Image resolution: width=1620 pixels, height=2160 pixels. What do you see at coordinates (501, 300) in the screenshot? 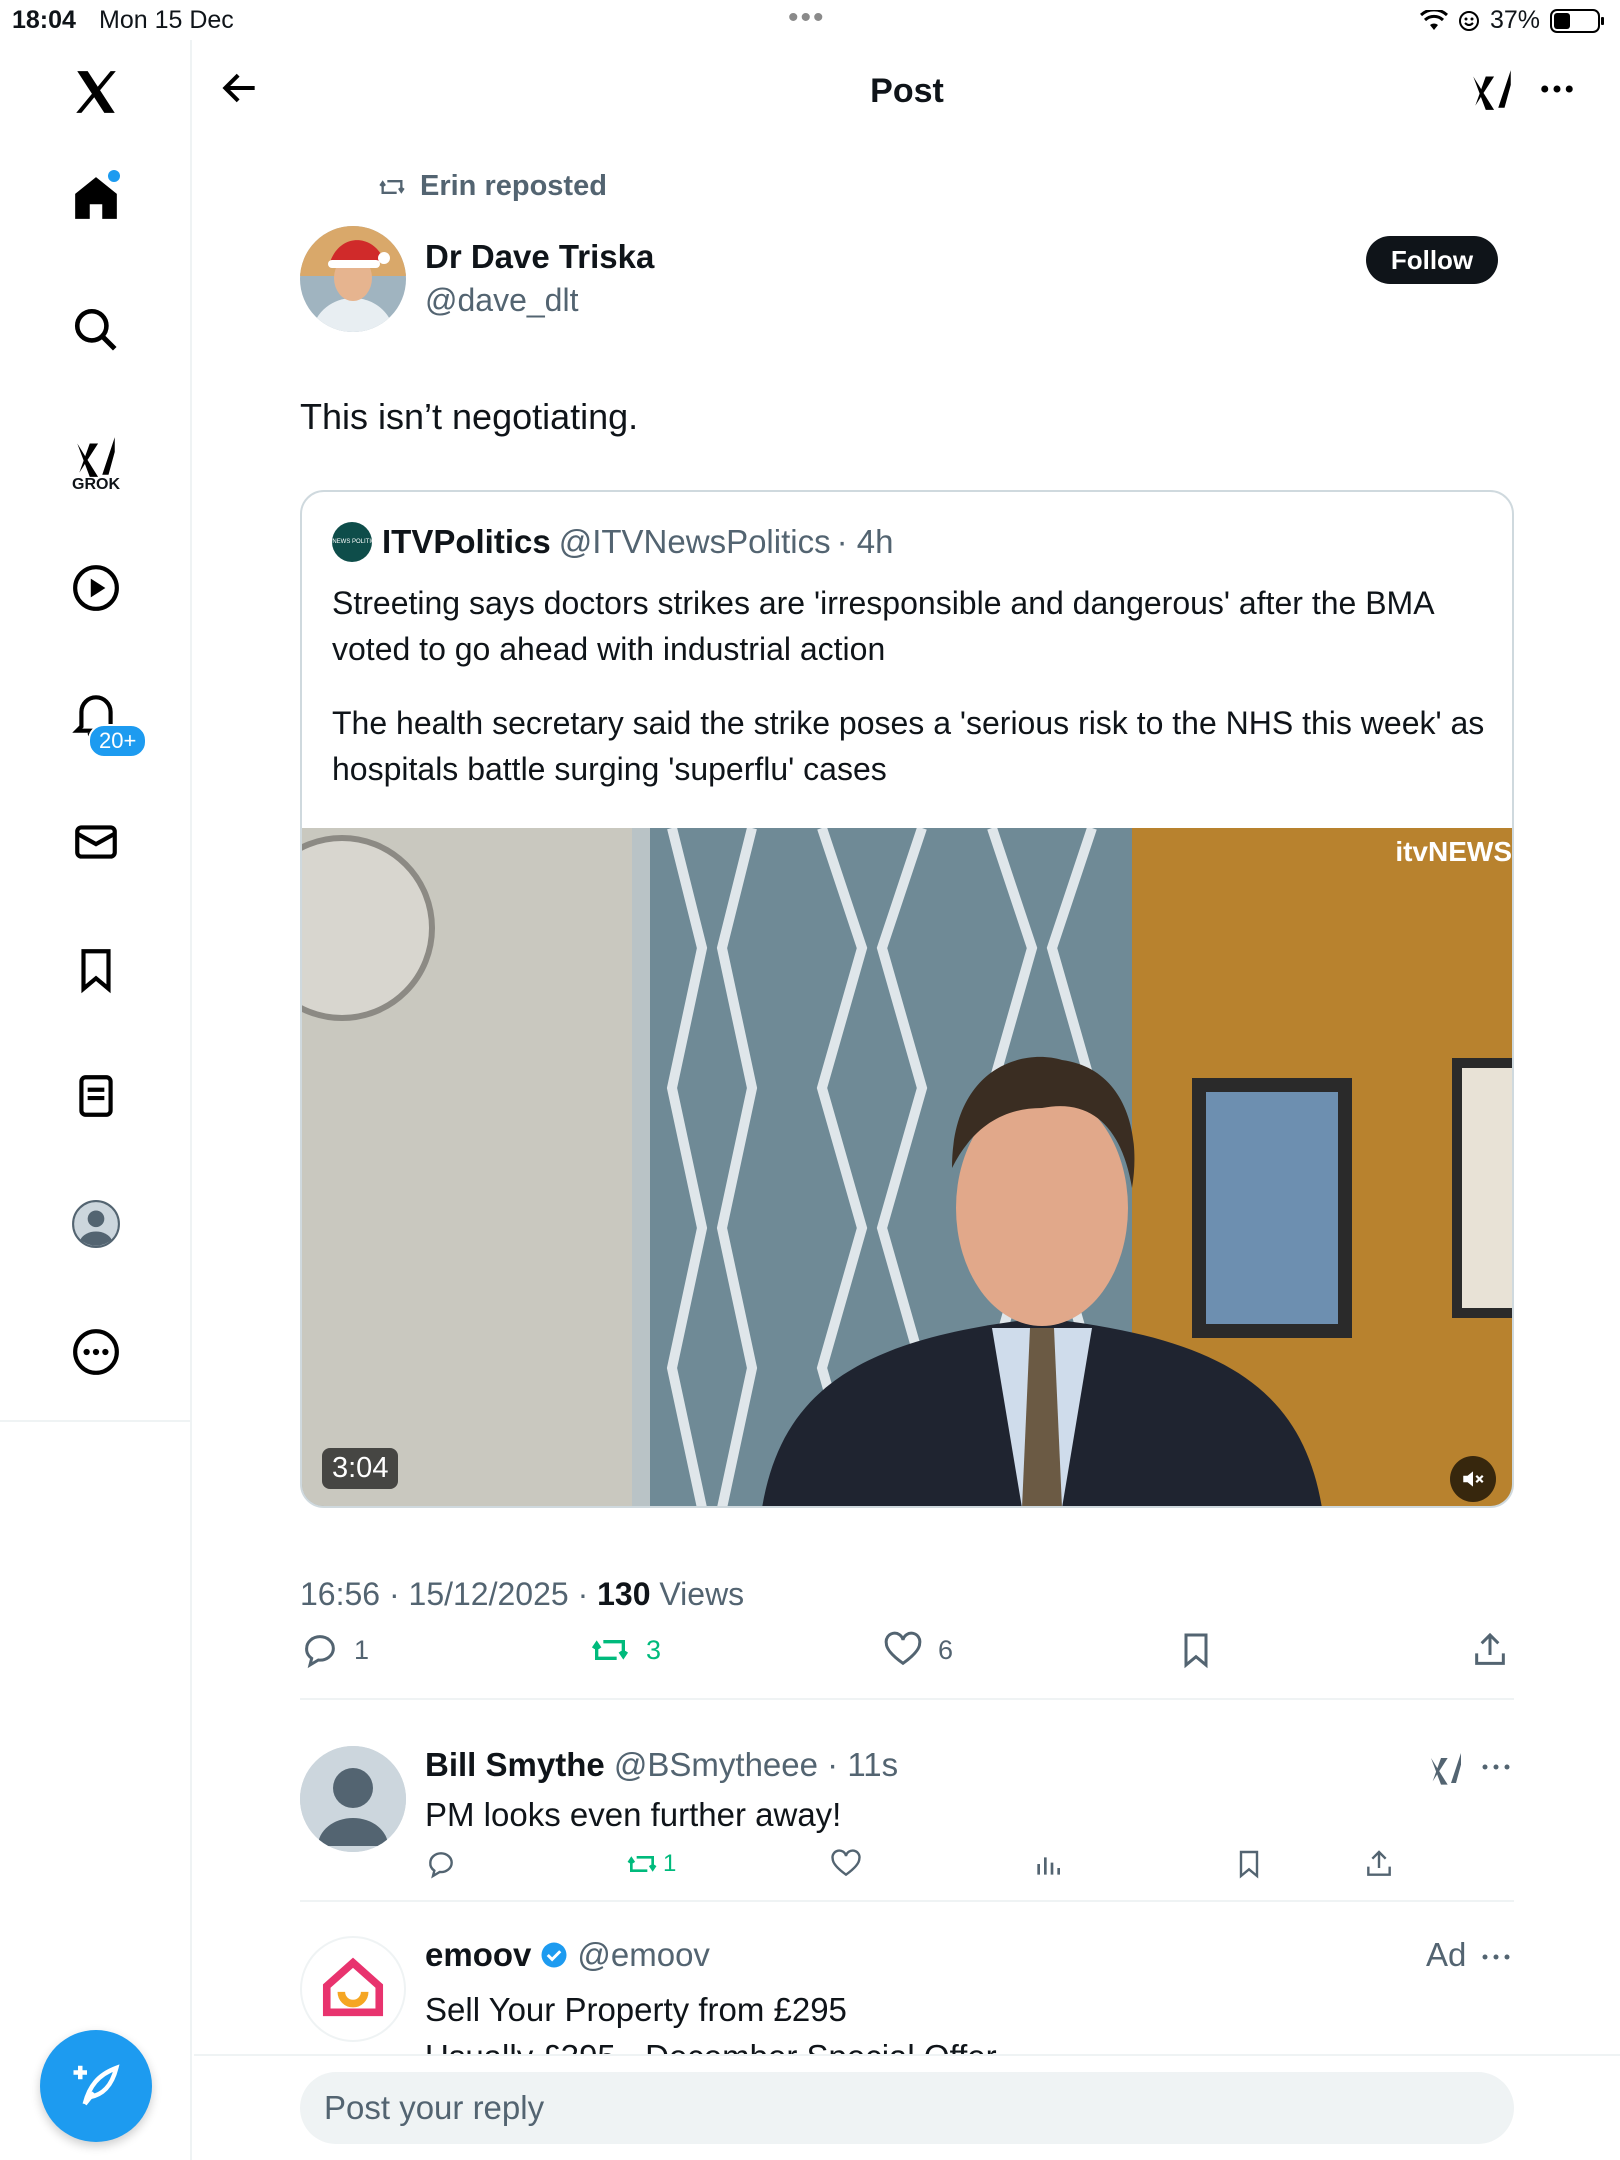
I see `author-handle: @dave_dlt` at bounding box center [501, 300].